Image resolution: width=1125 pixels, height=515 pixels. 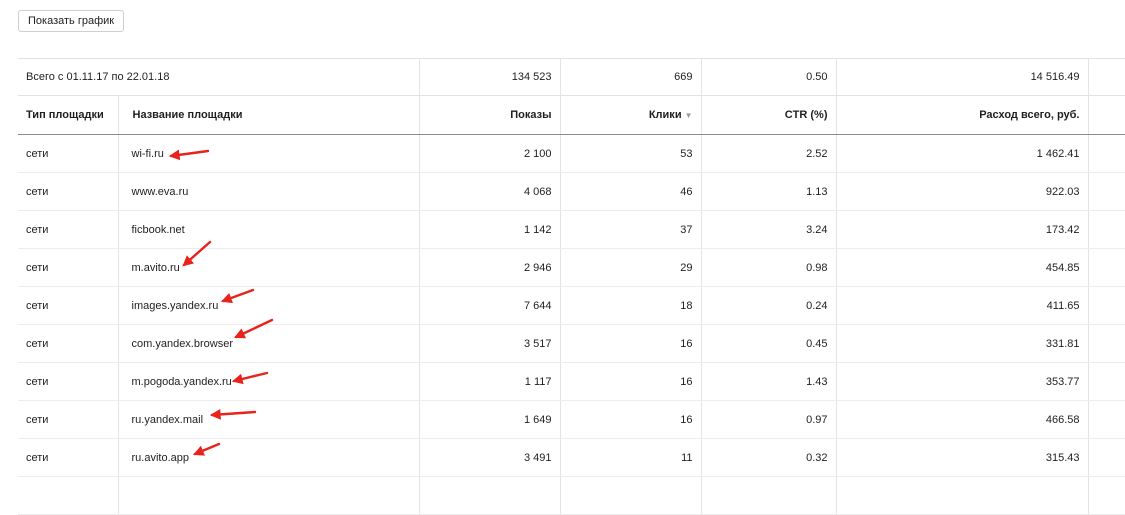 What do you see at coordinates (490, 115) in the screenshot?
I see `column-header-impressions: Показы` at bounding box center [490, 115].